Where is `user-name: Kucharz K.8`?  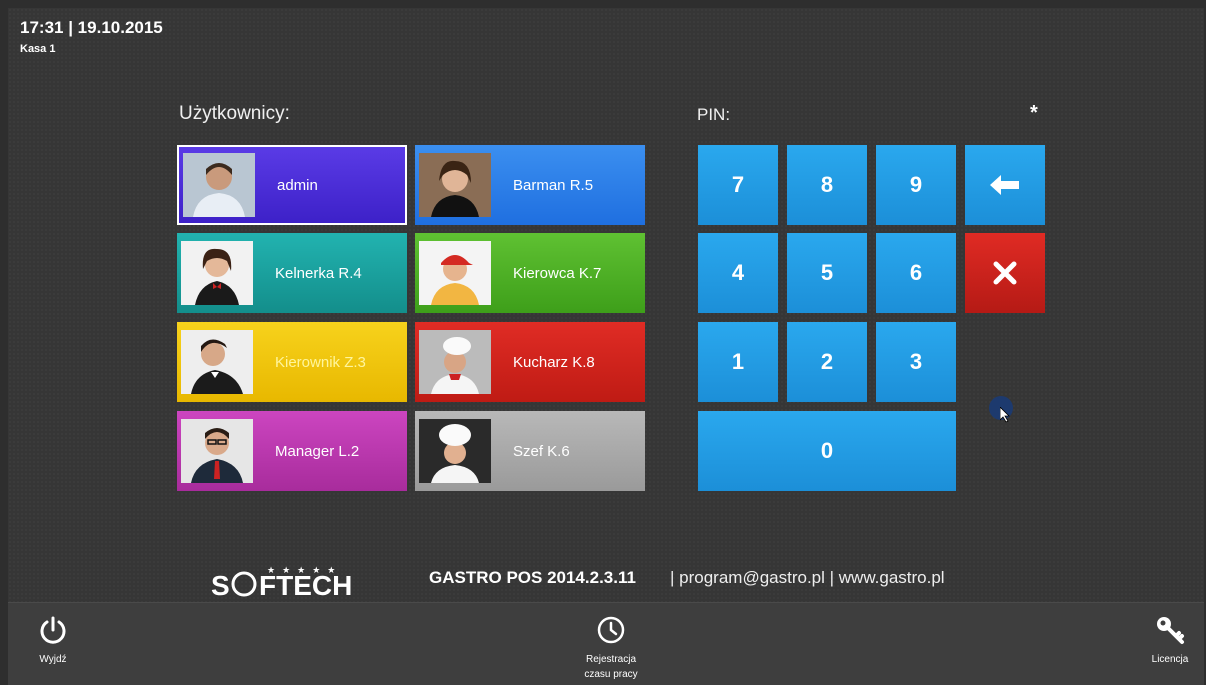 user-name: Kucharz K.8 is located at coordinates (554, 362).